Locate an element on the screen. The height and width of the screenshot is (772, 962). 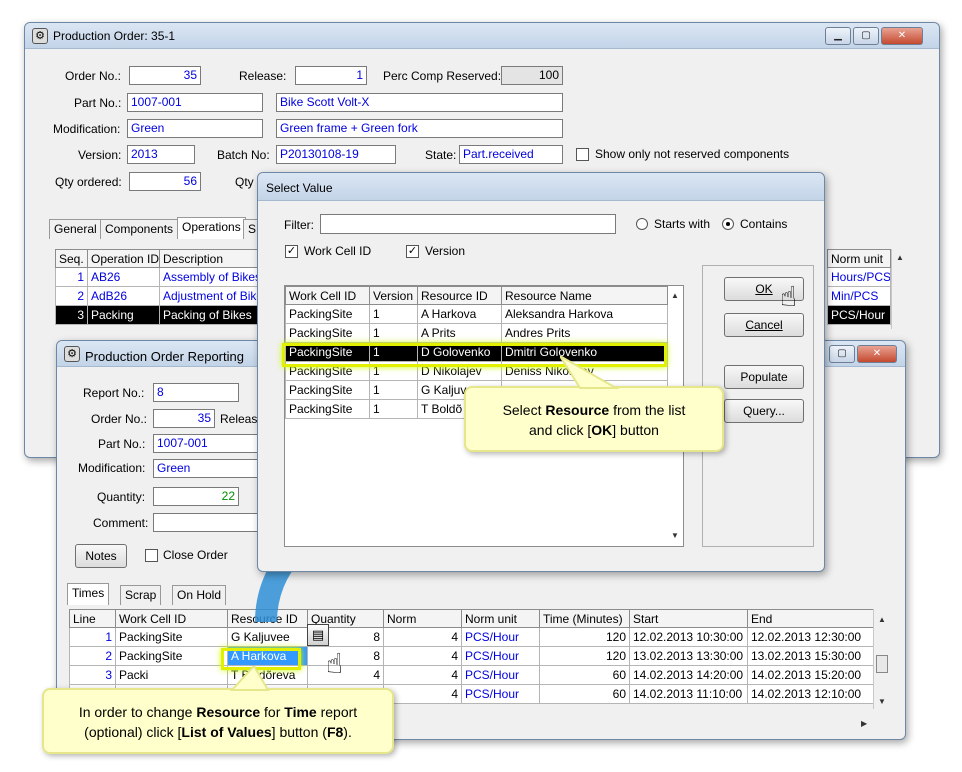
app-gear-icon: ⚙ is located at coordinates (40, 36).